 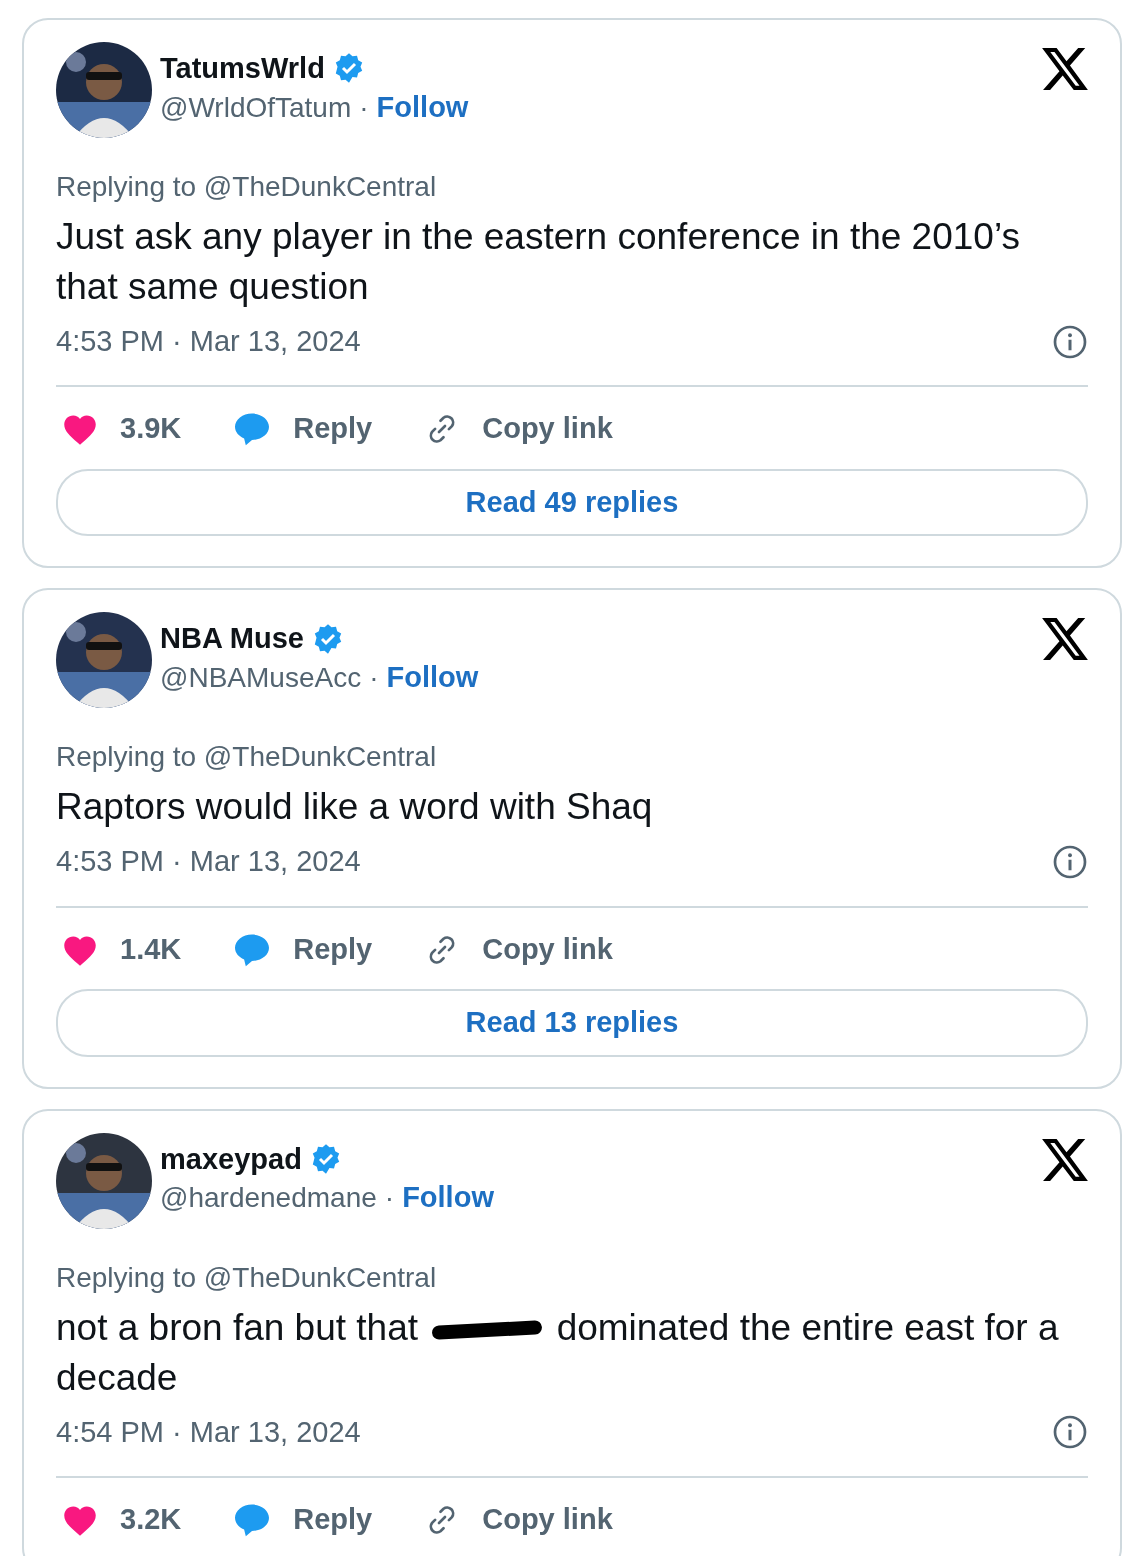 What do you see at coordinates (231, 1159) in the screenshot?
I see `display-name: maxeypad` at bounding box center [231, 1159].